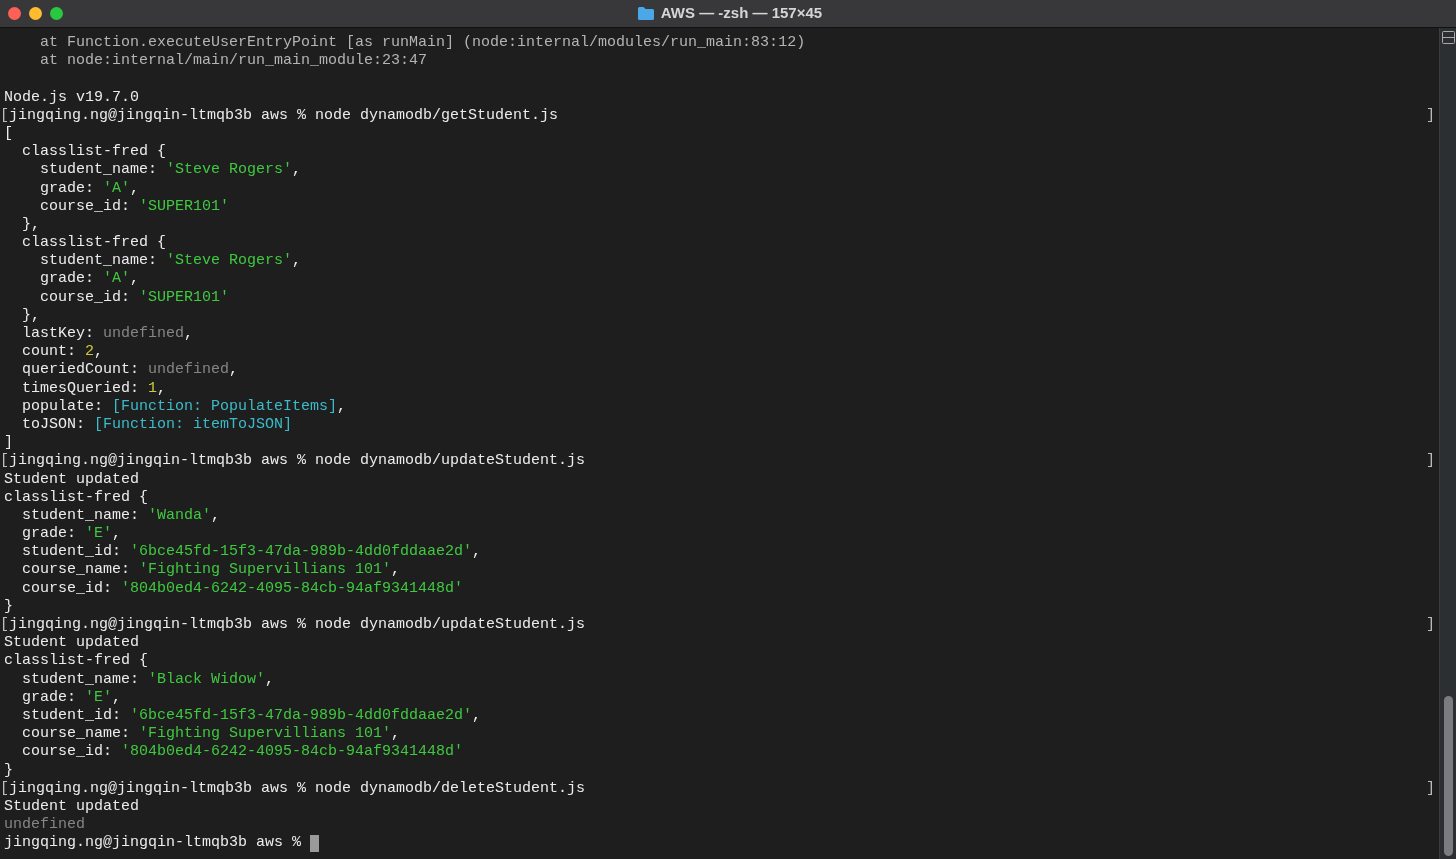 Image resolution: width=1456 pixels, height=859 pixels. What do you see at coordinates (130, 370) in the screenshot?
I see `terminal-line: queriedCount: undefined,` at bounding box center [130, 370].